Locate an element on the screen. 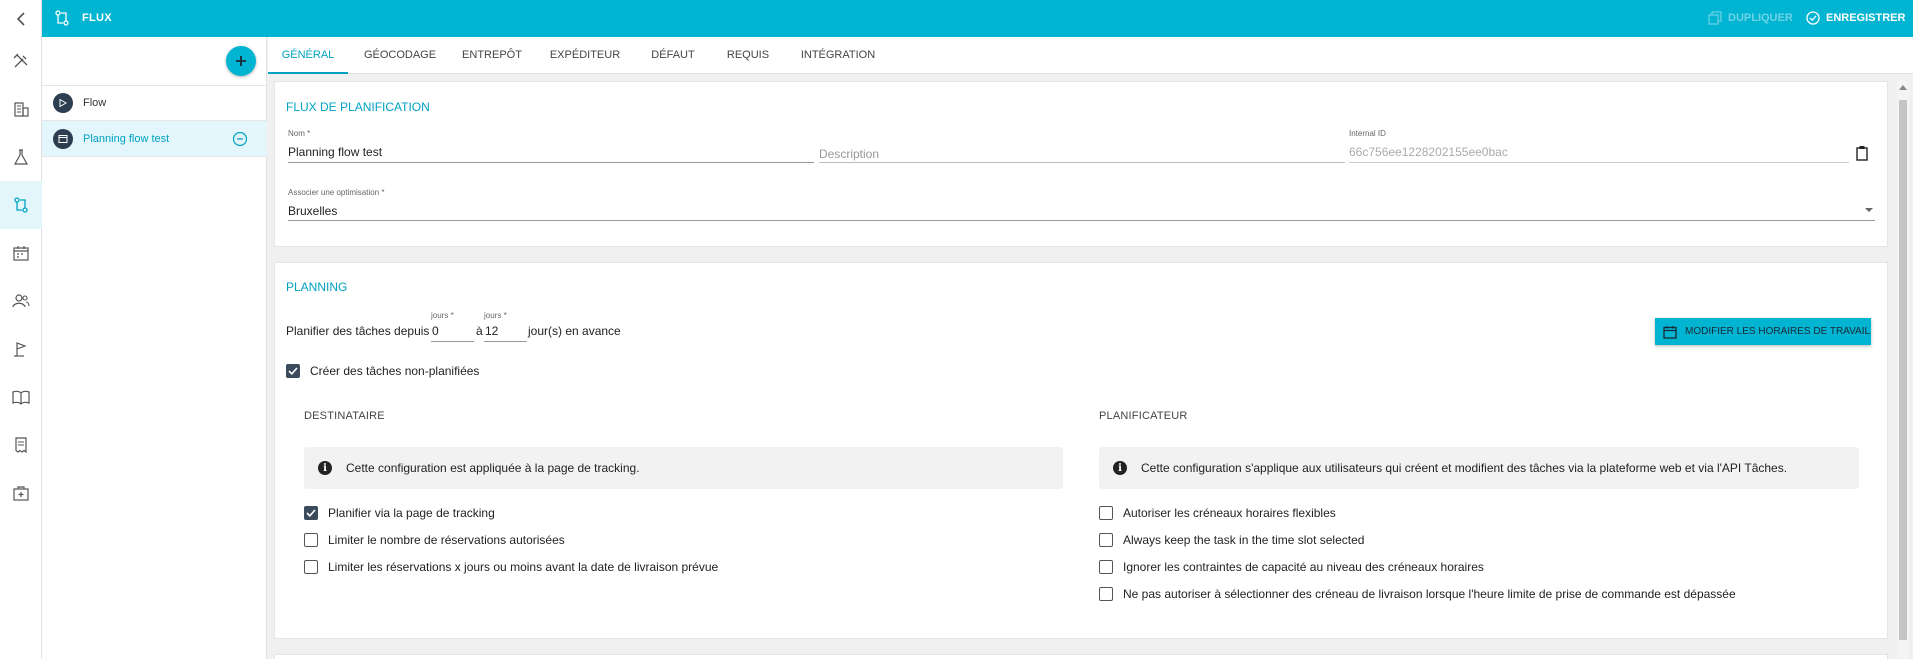 The image size is (1913, 659). rail-users is located at coordinates (21, 301).